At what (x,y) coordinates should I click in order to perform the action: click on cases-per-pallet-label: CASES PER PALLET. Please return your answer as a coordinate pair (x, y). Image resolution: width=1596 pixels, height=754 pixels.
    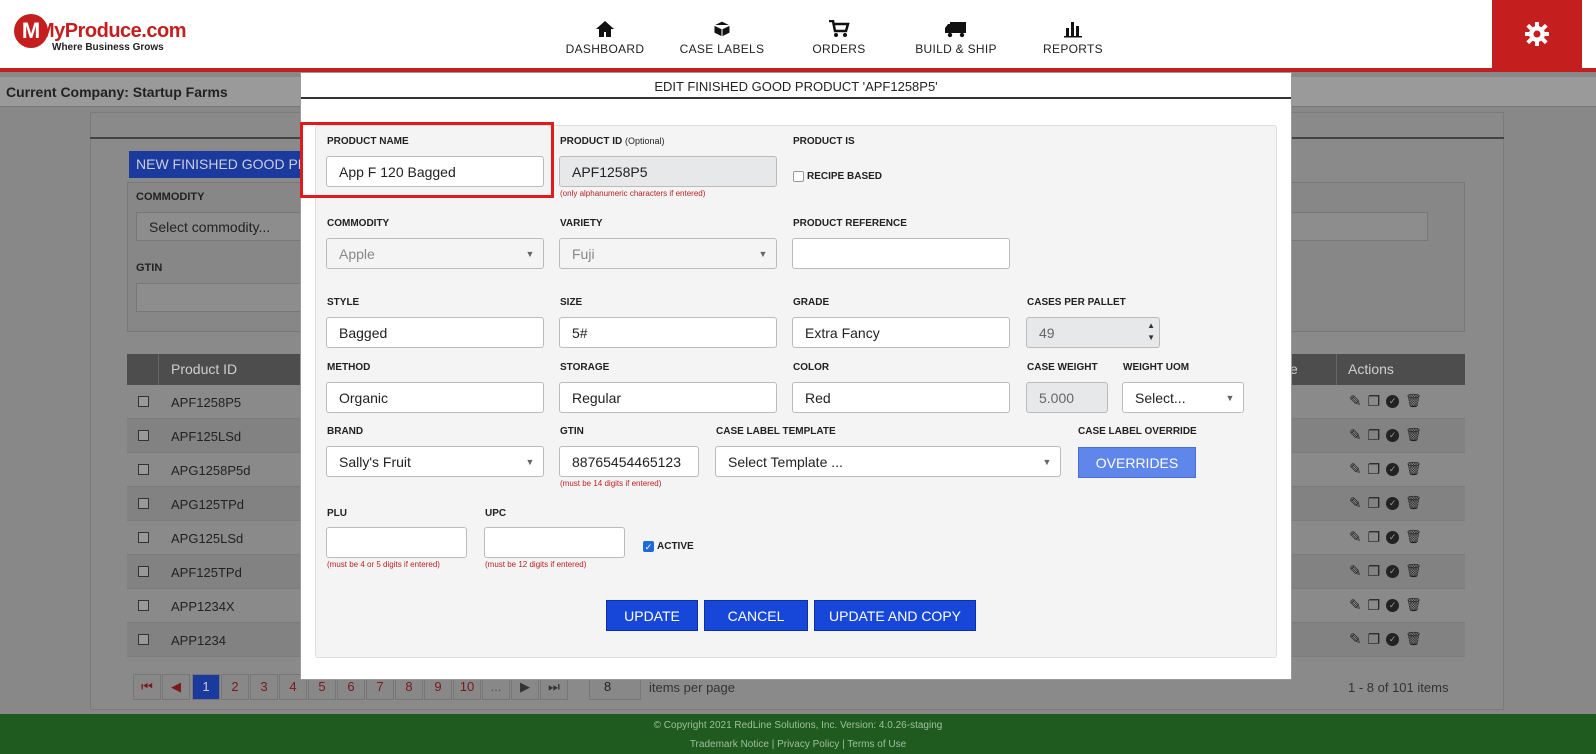
    Looking at the image, I should click on (1076, 302).